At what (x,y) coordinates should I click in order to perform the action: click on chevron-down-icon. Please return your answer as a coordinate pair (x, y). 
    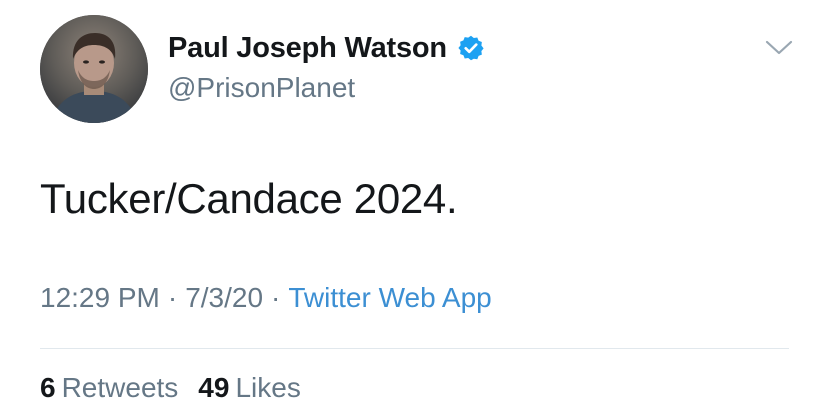
    Looking at the image, I should click on (779, 48).